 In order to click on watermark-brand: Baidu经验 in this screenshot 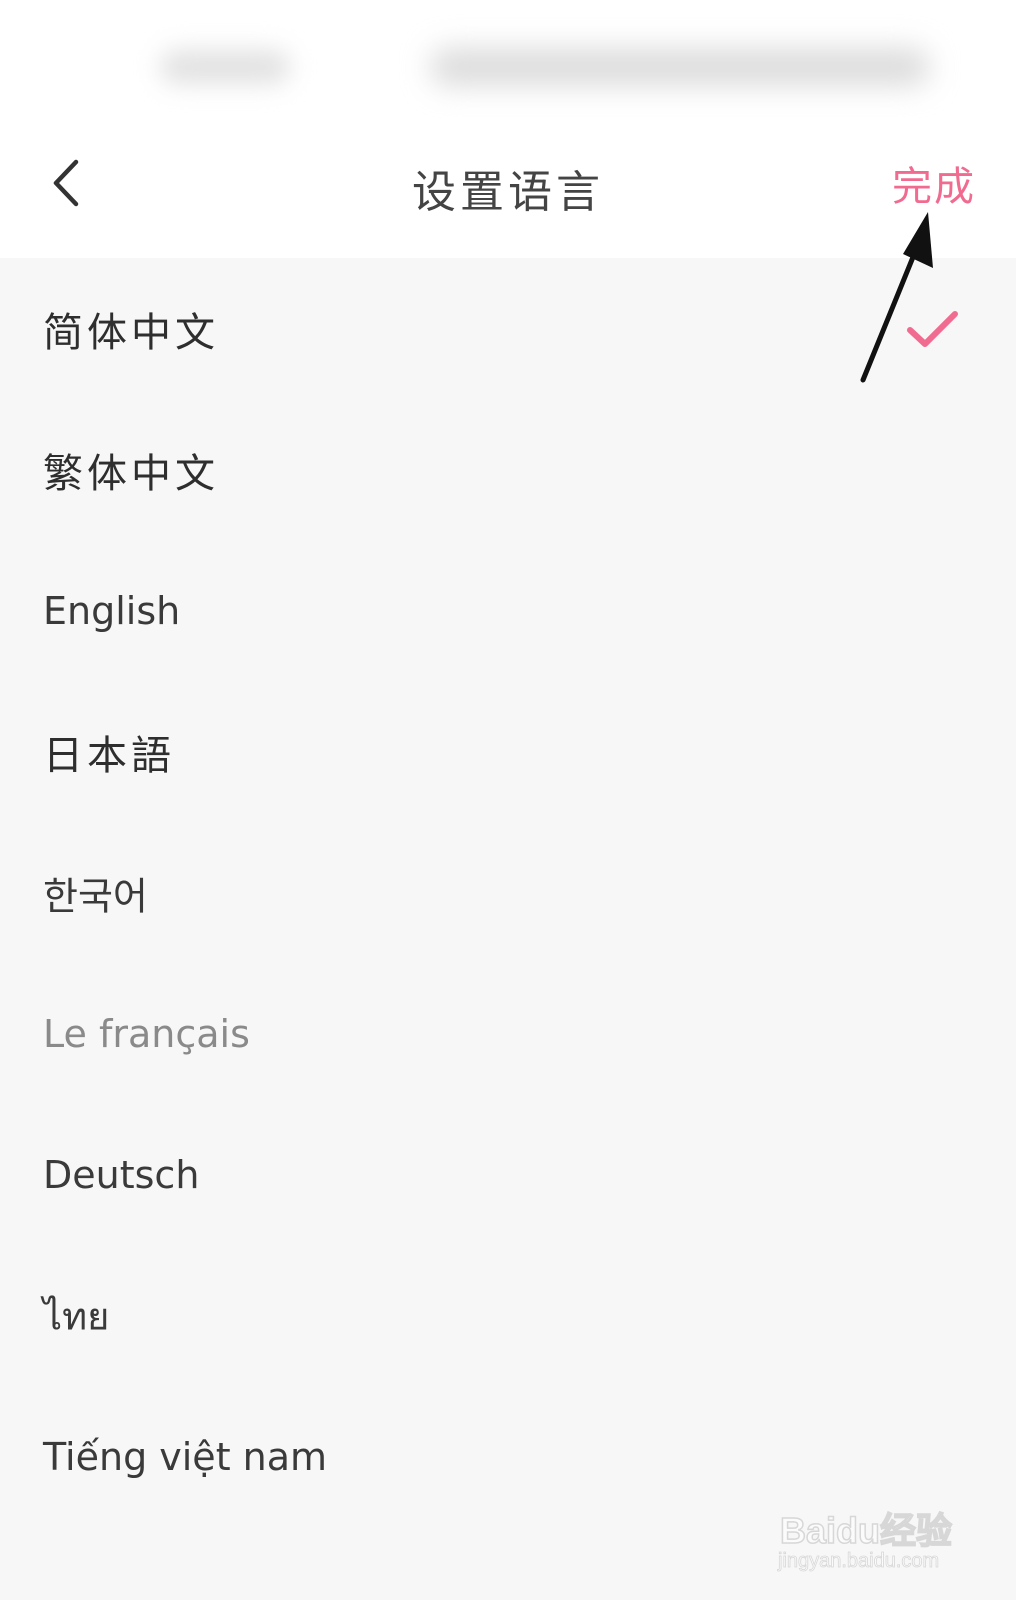, I will do `click(866, 1530)`.